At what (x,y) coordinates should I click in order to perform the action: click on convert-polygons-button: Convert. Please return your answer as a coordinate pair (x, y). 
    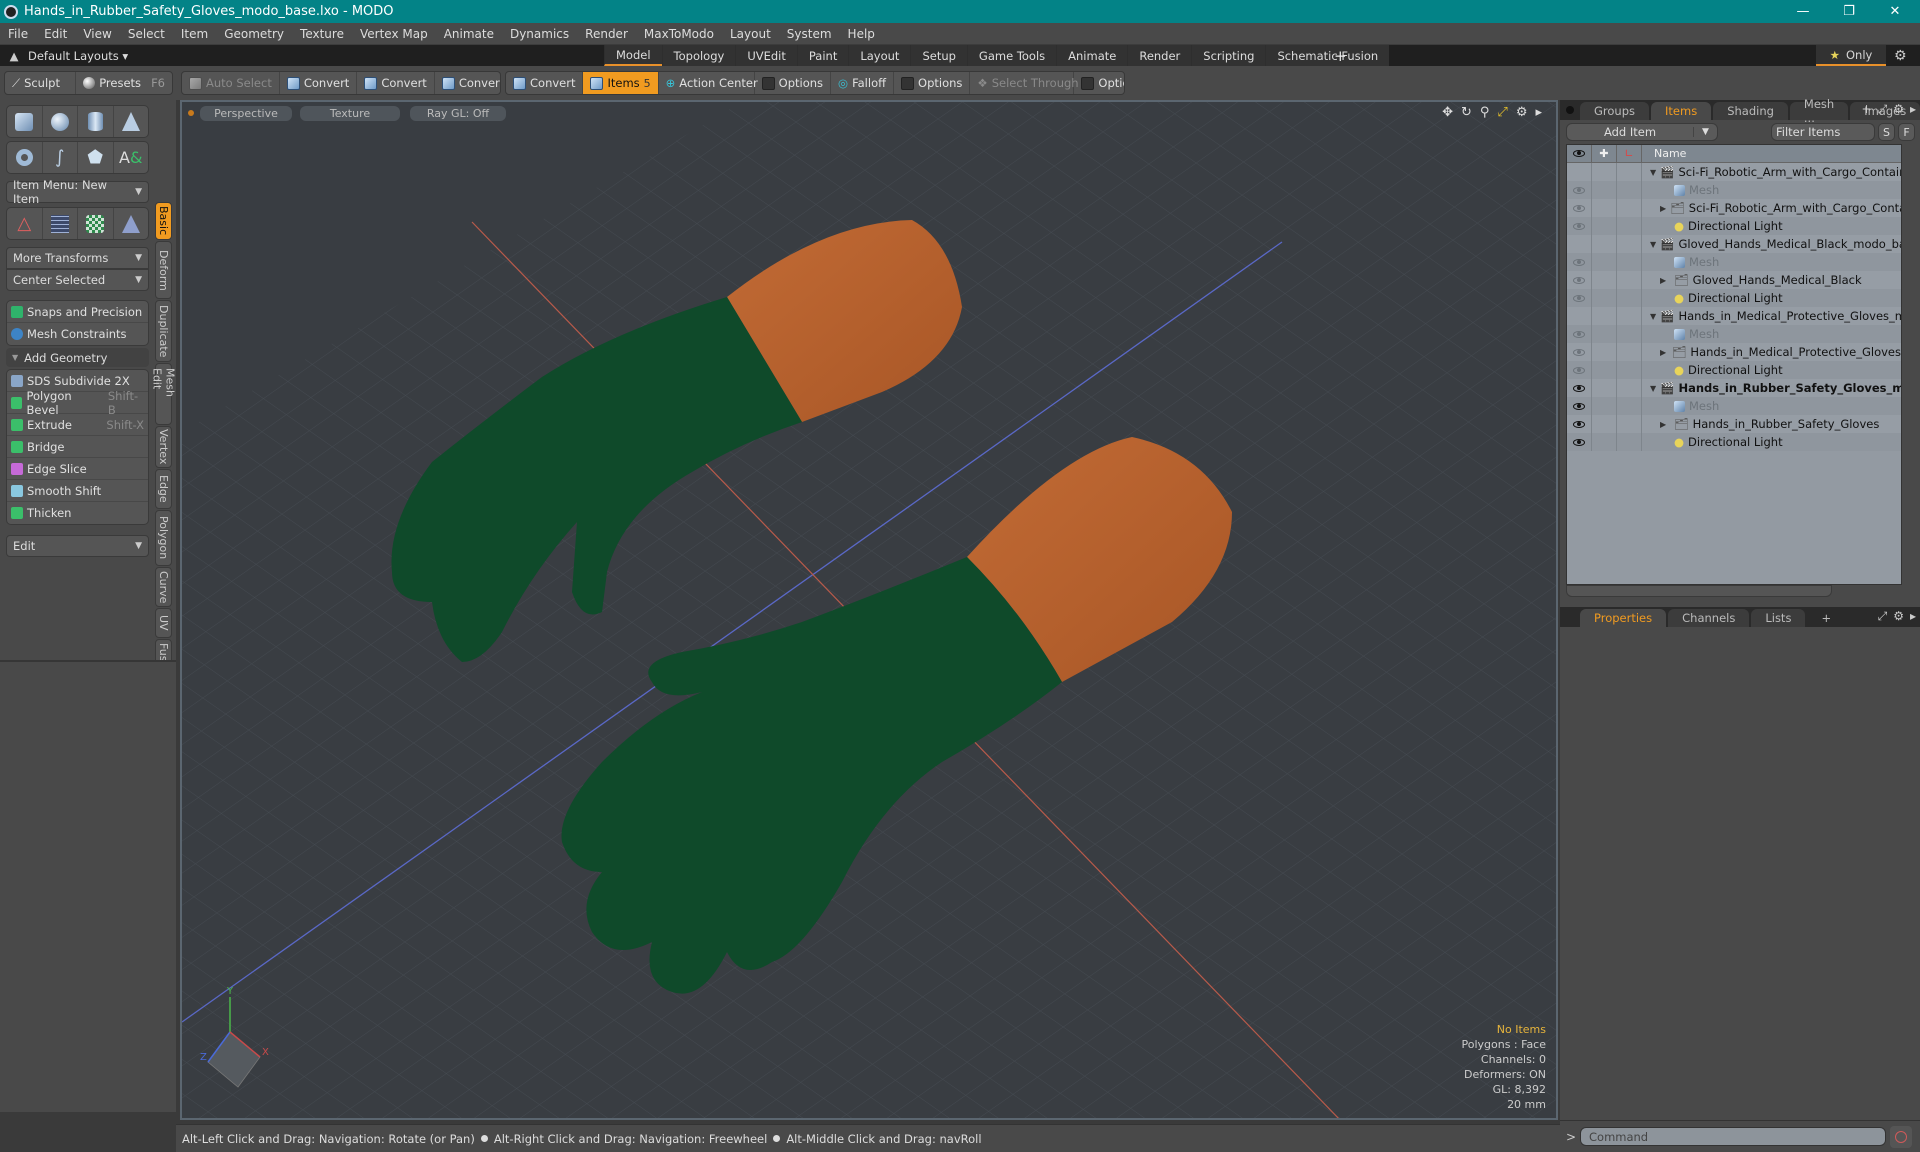
    Looking at the image, I should click on (467, 83).